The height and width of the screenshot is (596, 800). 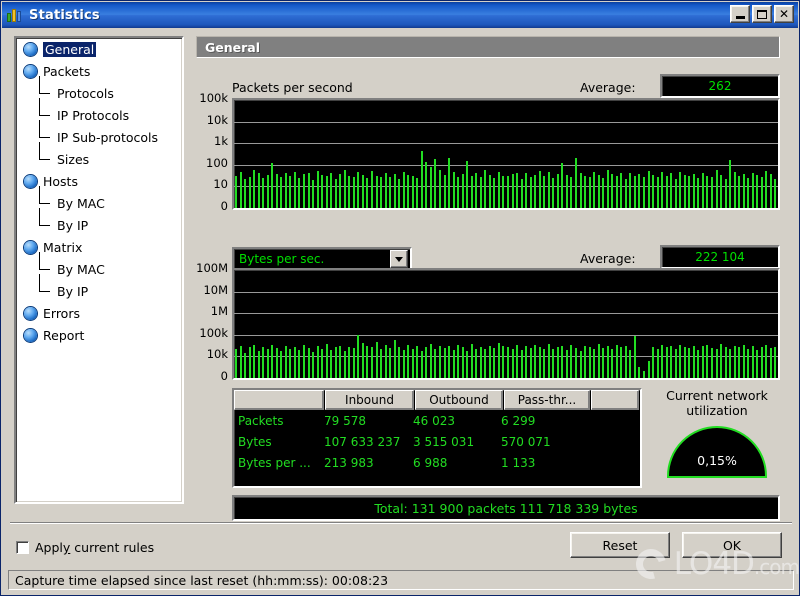 What do you see at coordinates (518, 420) in the screenshot?
I see `table-cell: 6 299` at bounding box center [518, 420].